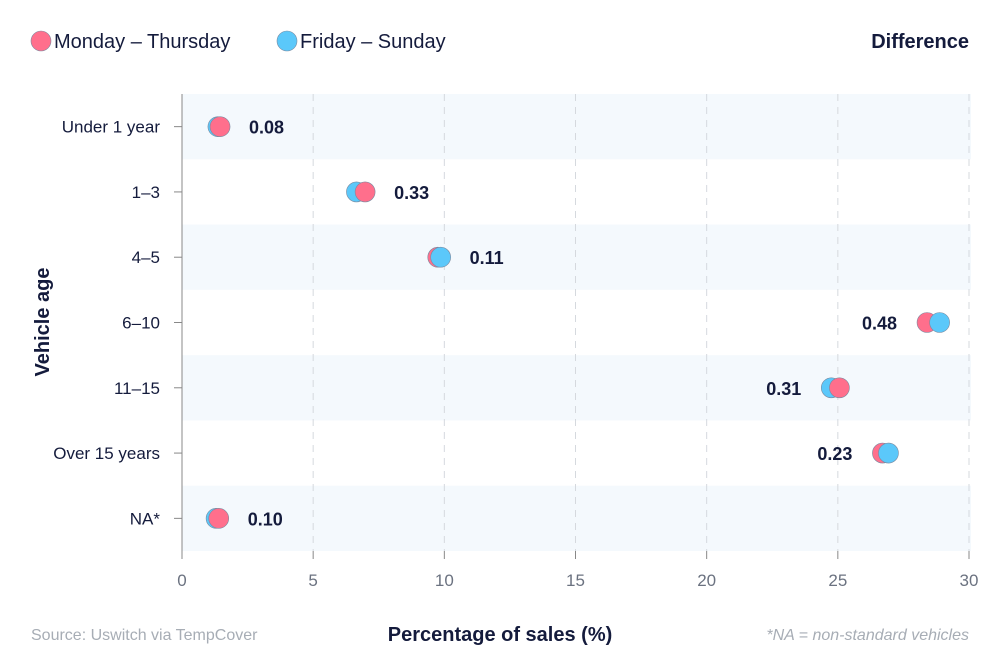  Describe the element at coordinates (312, 580) in the screenshot. I see `x-tick-label: 5` at that location.